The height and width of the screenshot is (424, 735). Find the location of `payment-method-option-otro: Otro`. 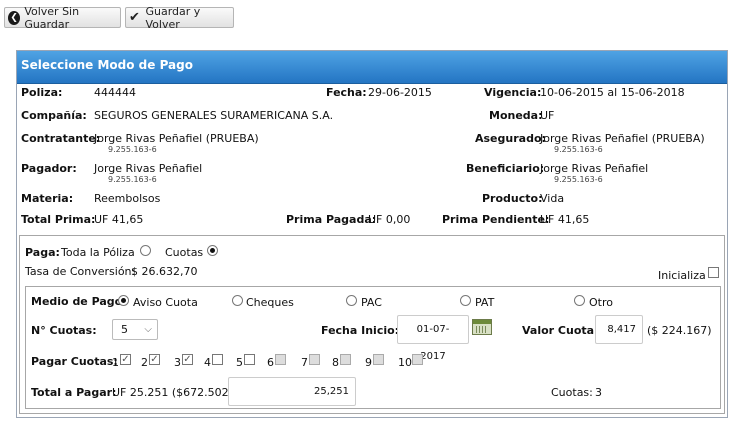

payment-method-option-otro: Otro is located at coordinates (601, 302).